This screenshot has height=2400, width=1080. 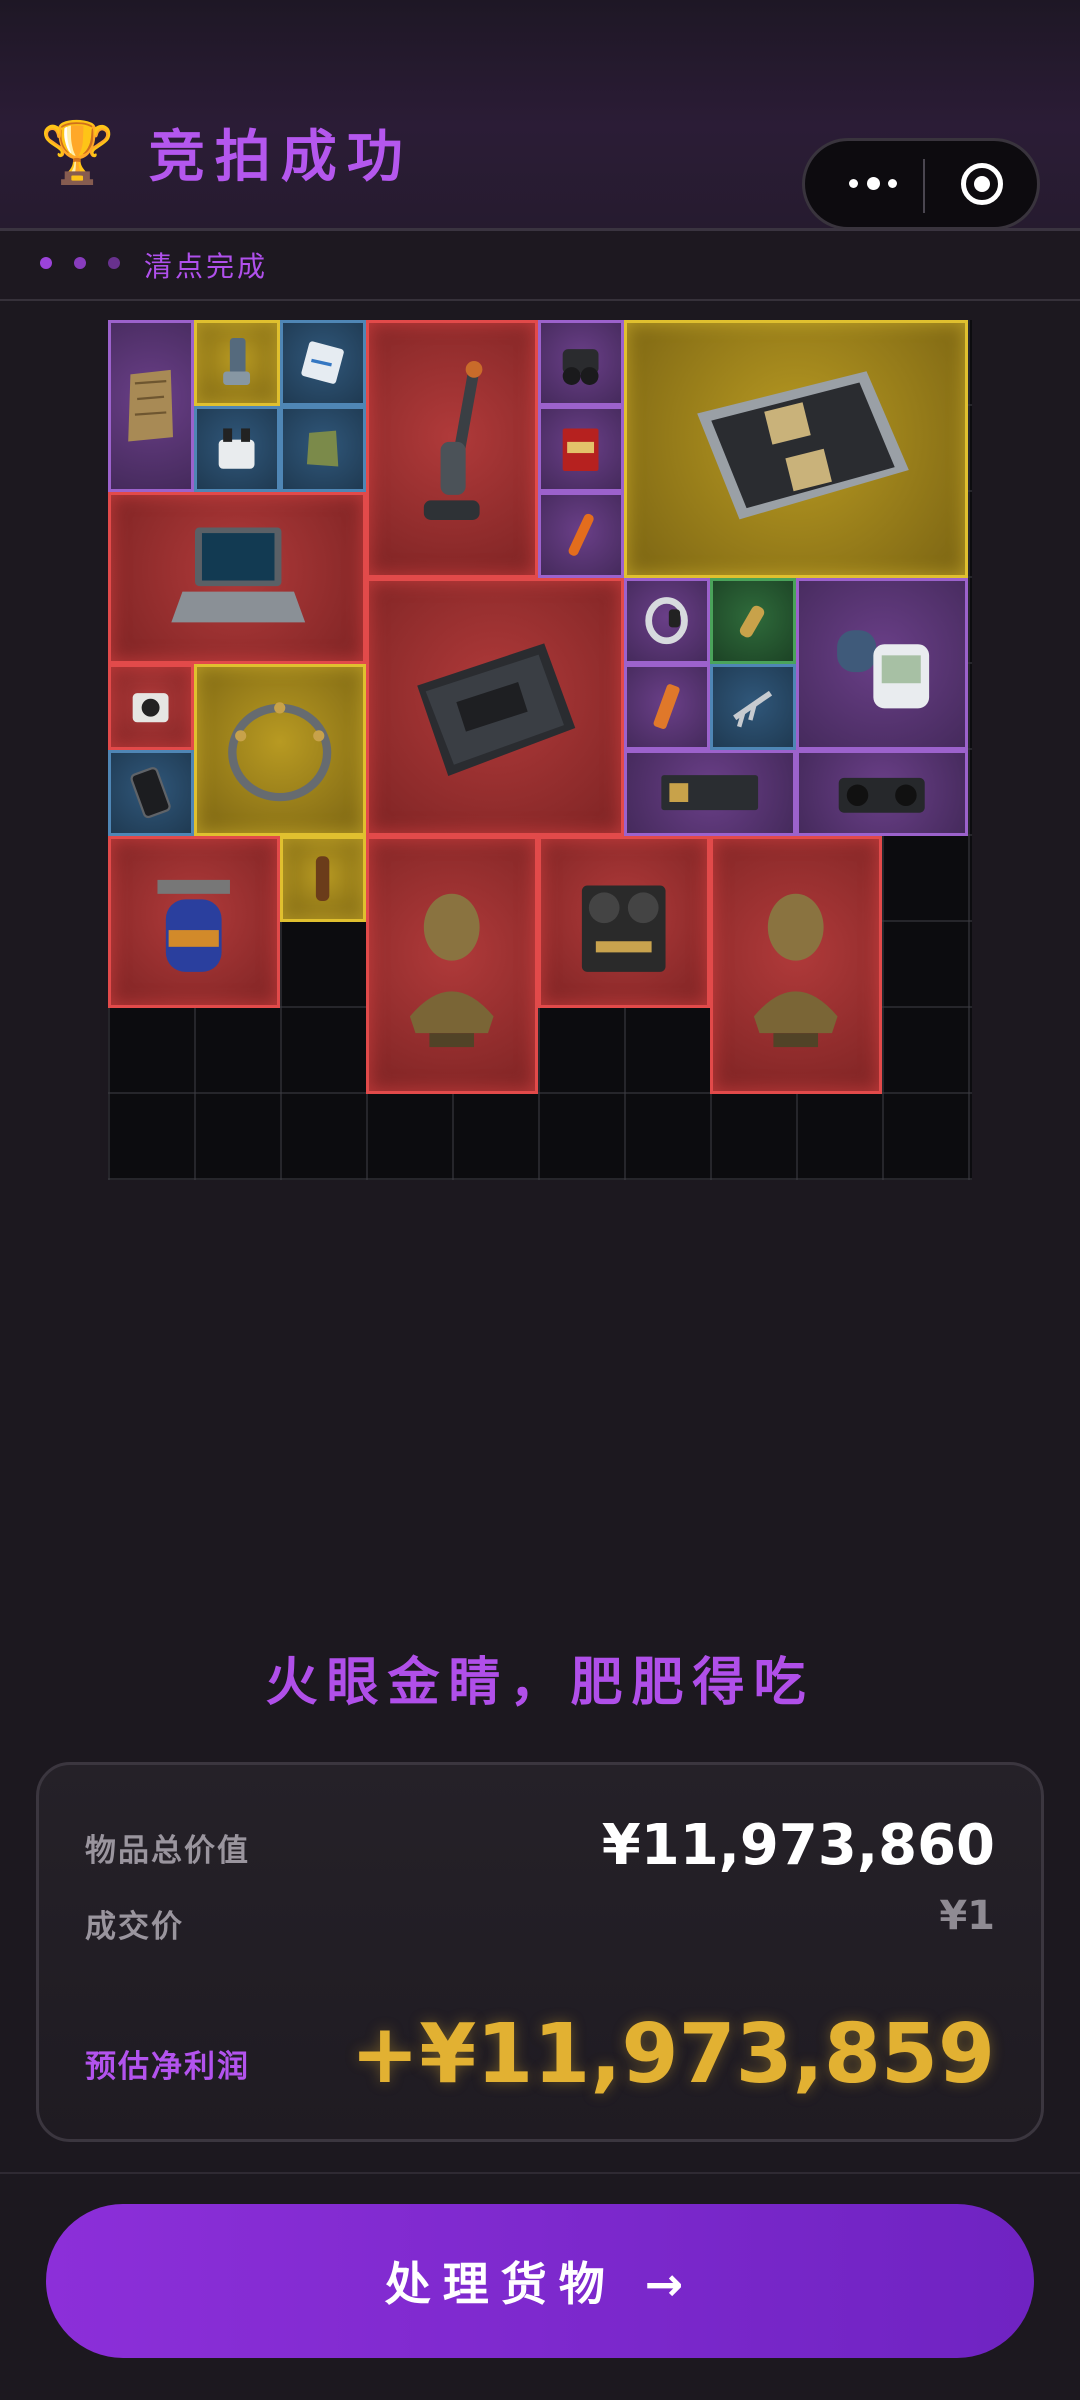 I want to click on map-icon, so click(x=151, y=406).